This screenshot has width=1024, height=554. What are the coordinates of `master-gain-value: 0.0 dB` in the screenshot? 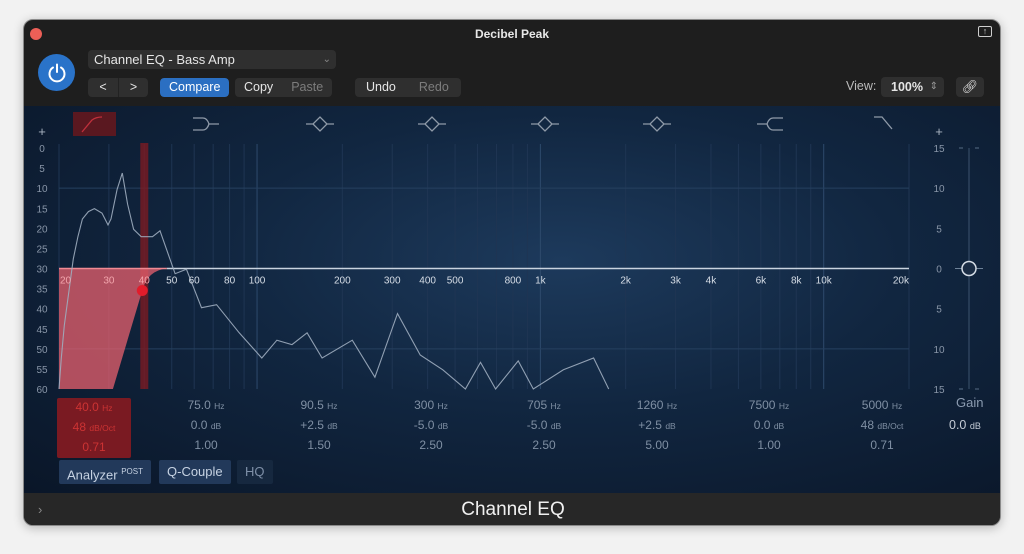 It's located at (965, 425).